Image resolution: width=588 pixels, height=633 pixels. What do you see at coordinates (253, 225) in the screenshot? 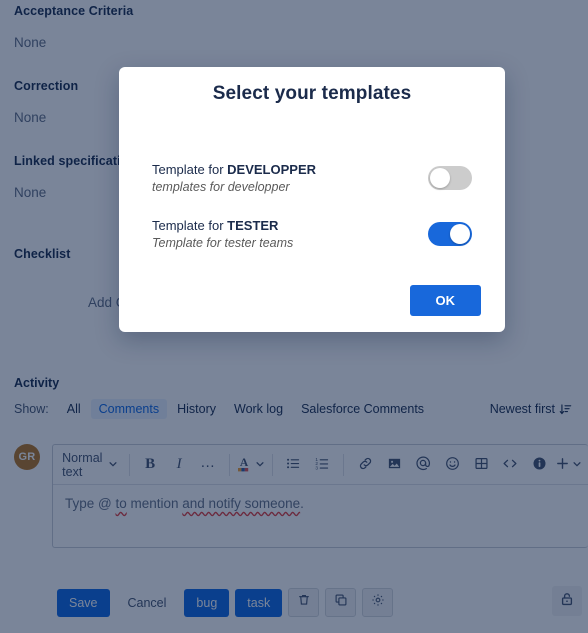
I see `template-role: TESTER` at bounding box center [253, 225].